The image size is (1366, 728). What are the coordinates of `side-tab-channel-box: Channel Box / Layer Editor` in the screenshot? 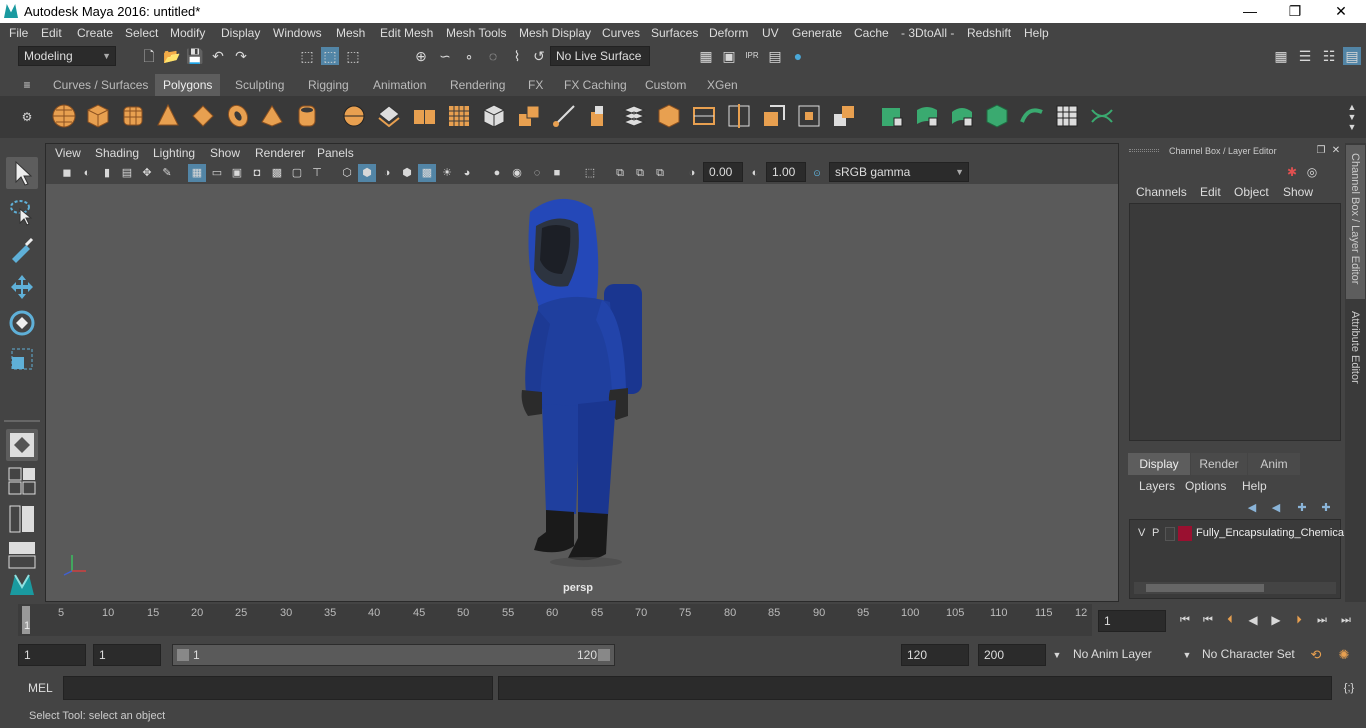 It's located at (1355, 222).